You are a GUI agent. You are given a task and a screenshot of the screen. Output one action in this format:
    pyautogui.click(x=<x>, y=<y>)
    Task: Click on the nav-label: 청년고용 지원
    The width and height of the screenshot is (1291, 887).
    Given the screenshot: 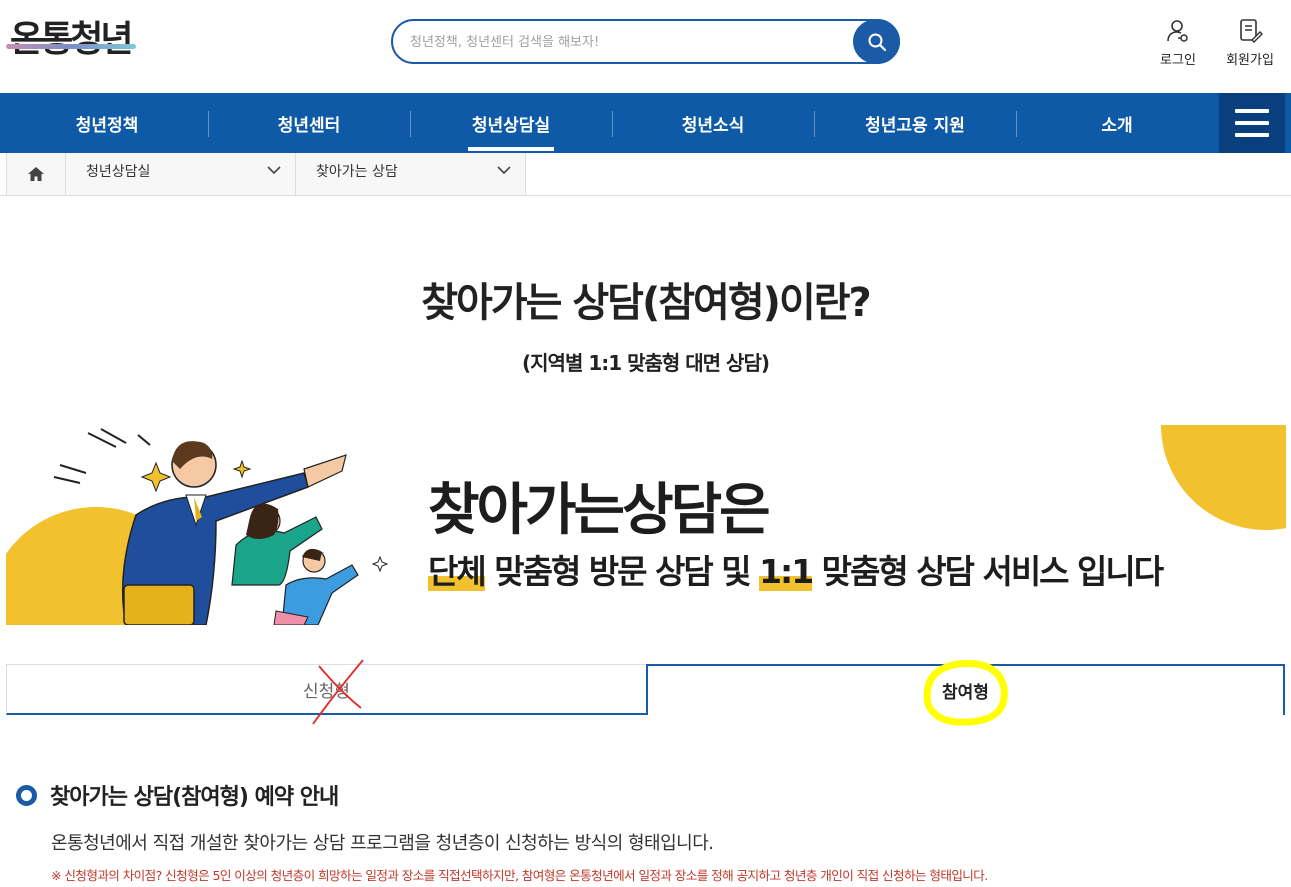 What is the action you would take?
    pyautogui.click(x=915, y=125)
    